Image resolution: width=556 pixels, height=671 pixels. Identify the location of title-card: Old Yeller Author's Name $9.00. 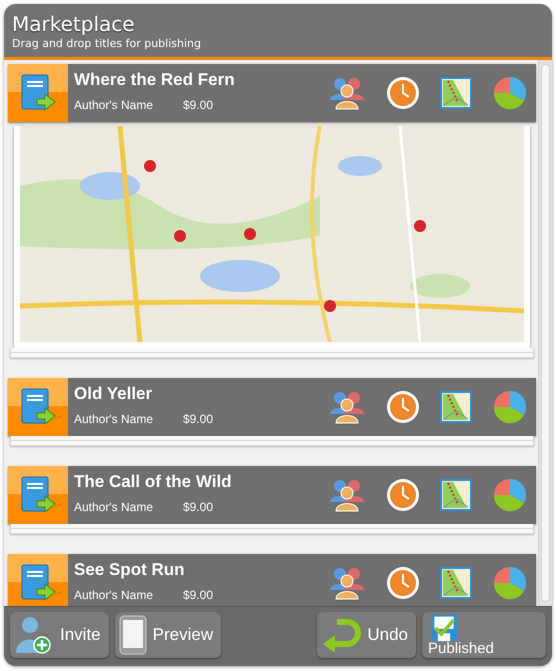
(272, 407).